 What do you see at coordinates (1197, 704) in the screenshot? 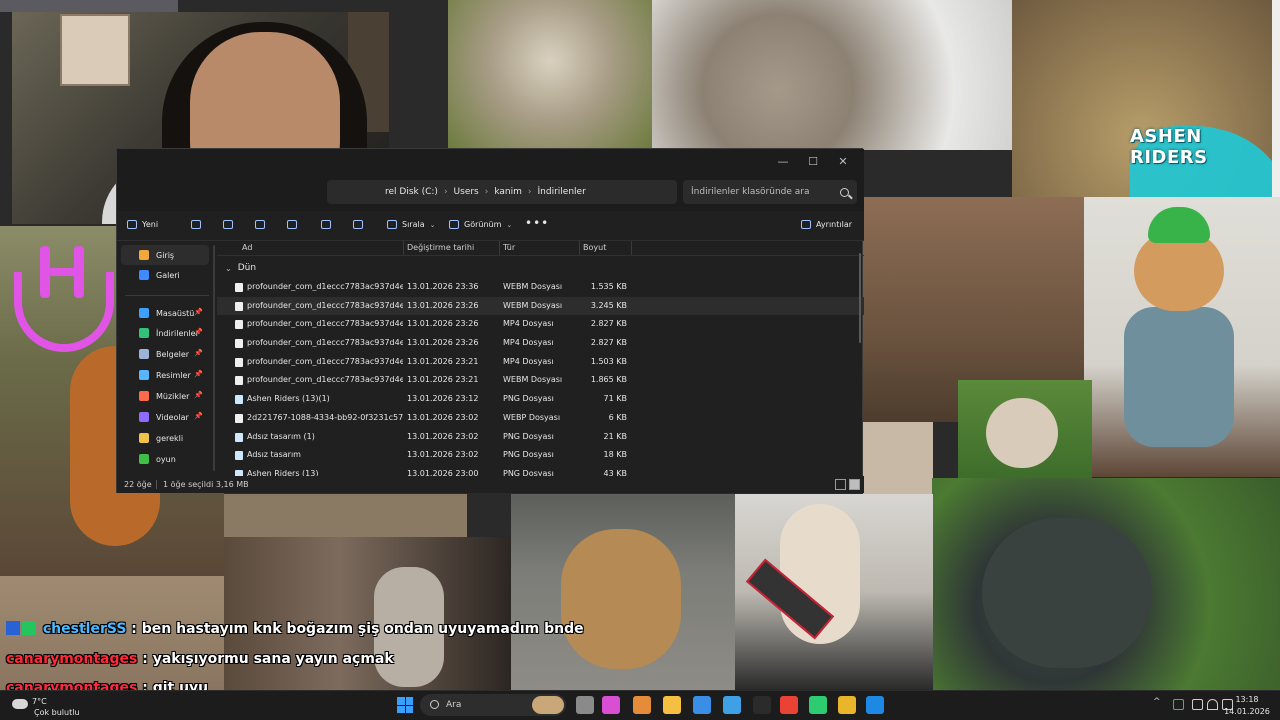
I see `monitor-icon` at bounding box center [1197, 704].